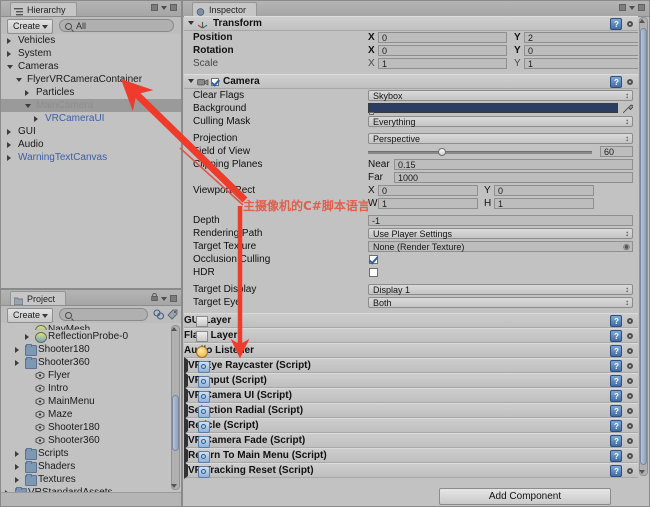 This screenshot has width=650, height=507. What do you see at coordinates (442, 63) in the screenshot?
I see `scale-x-input: 1` at bounding box center [442, 63].